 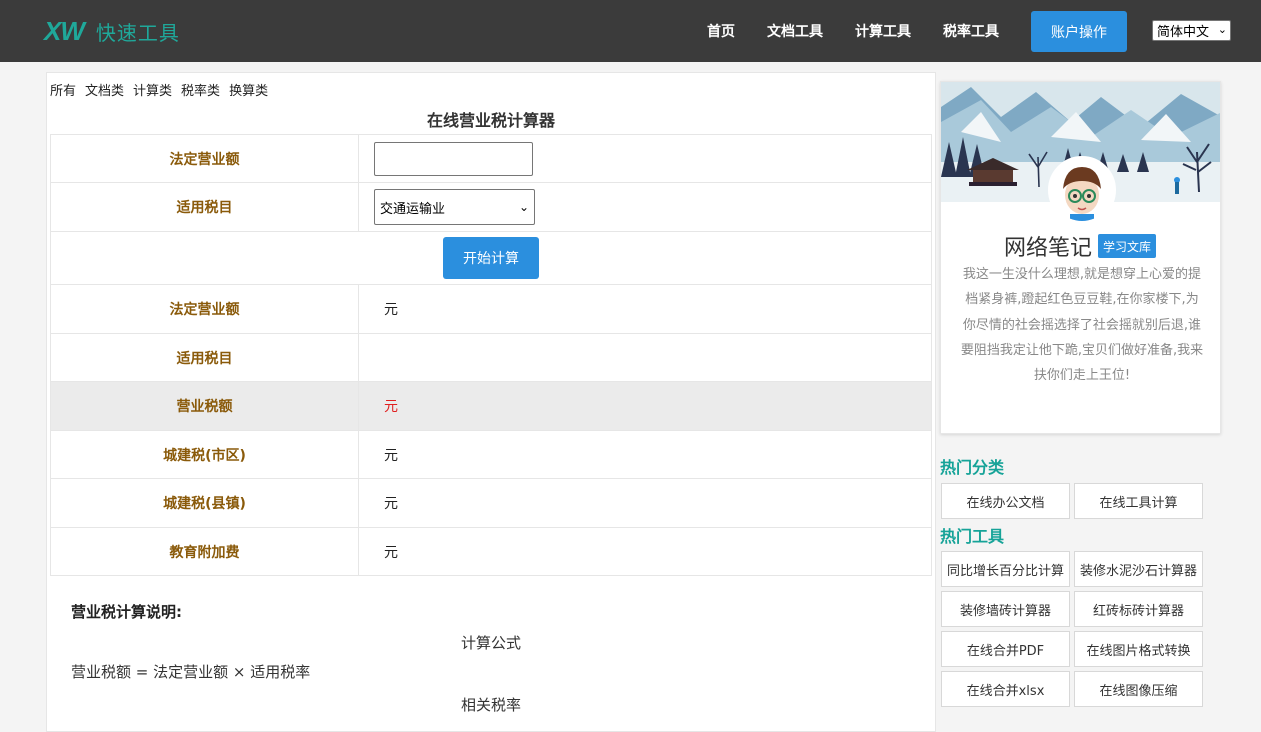 What do you see at coordinates (1138, 649) in the screenshot?
I see `hot-tool-tag: 在线图片格式转换` at bounding box center [1138, 649].